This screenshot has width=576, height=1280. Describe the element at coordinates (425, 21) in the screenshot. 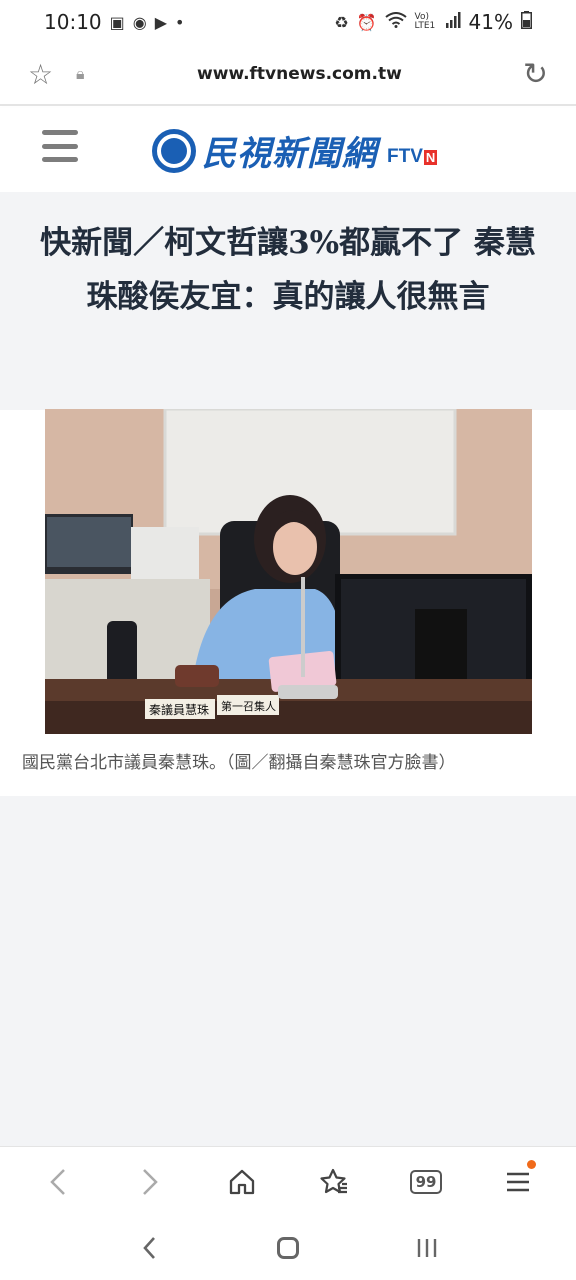

I see `volte-icon: Vo) LTE1` at that location.